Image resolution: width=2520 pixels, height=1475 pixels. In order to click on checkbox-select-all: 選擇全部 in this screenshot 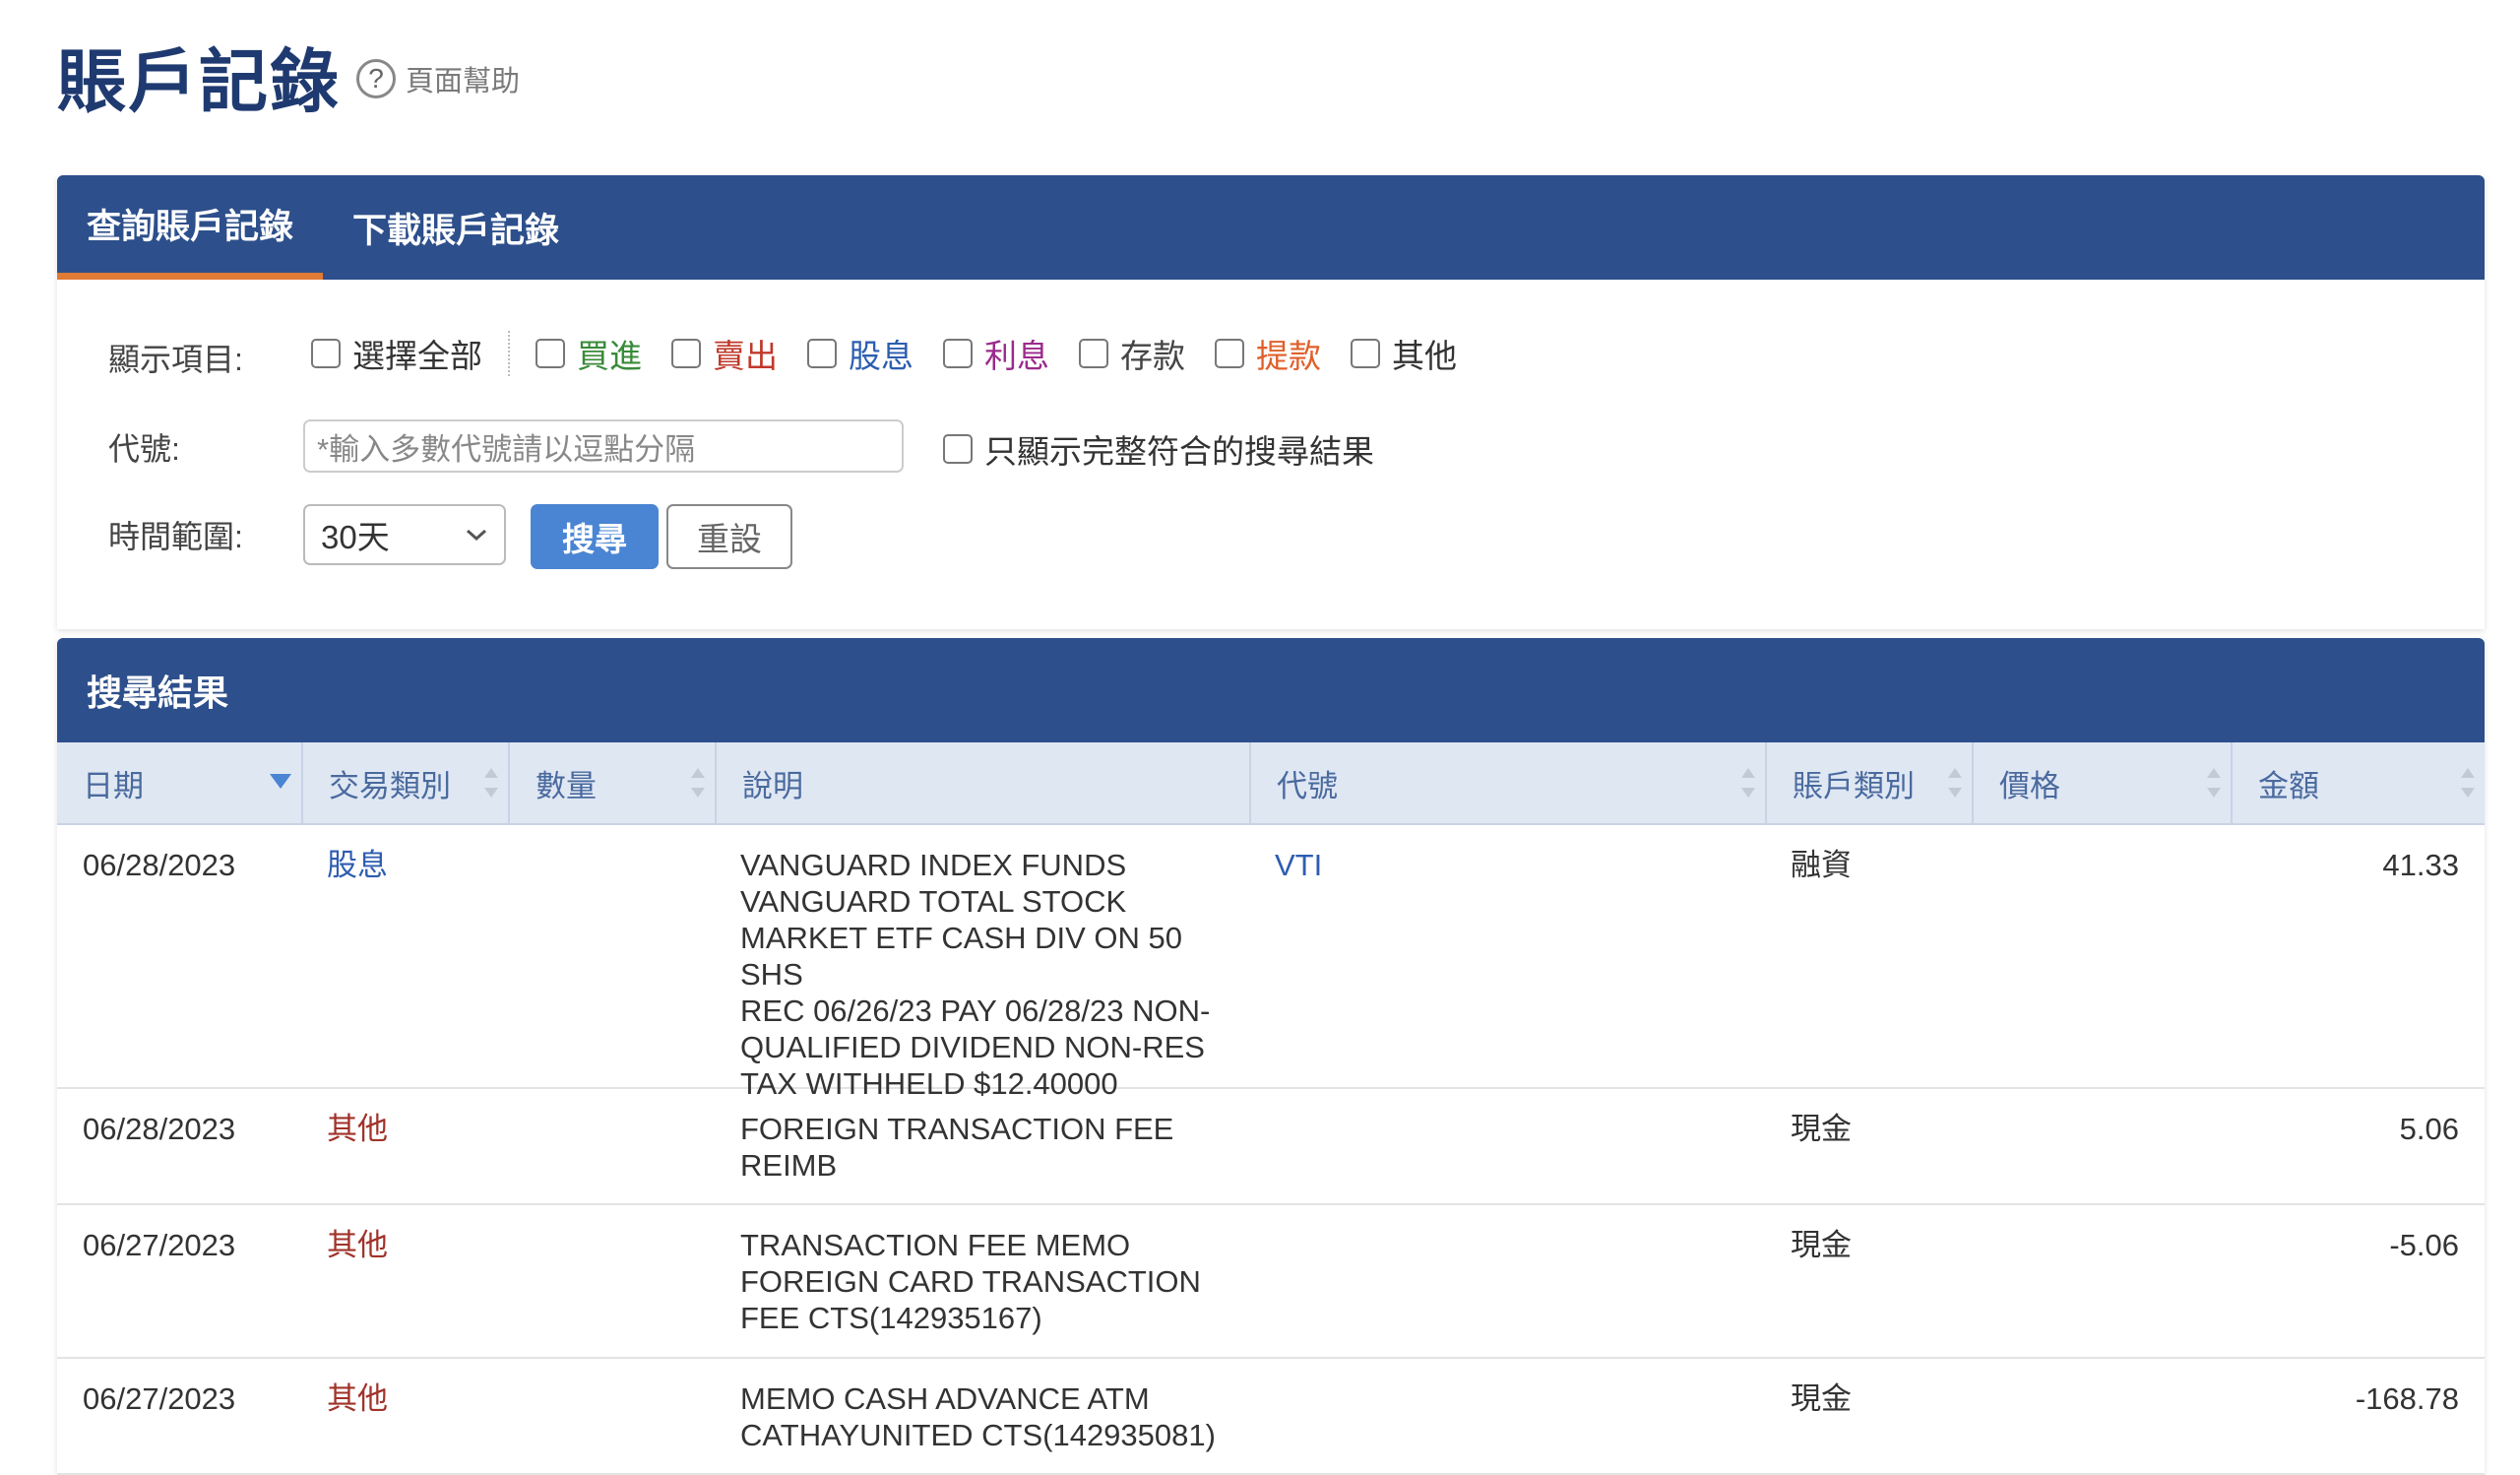, I will do `click(396, 353)`.